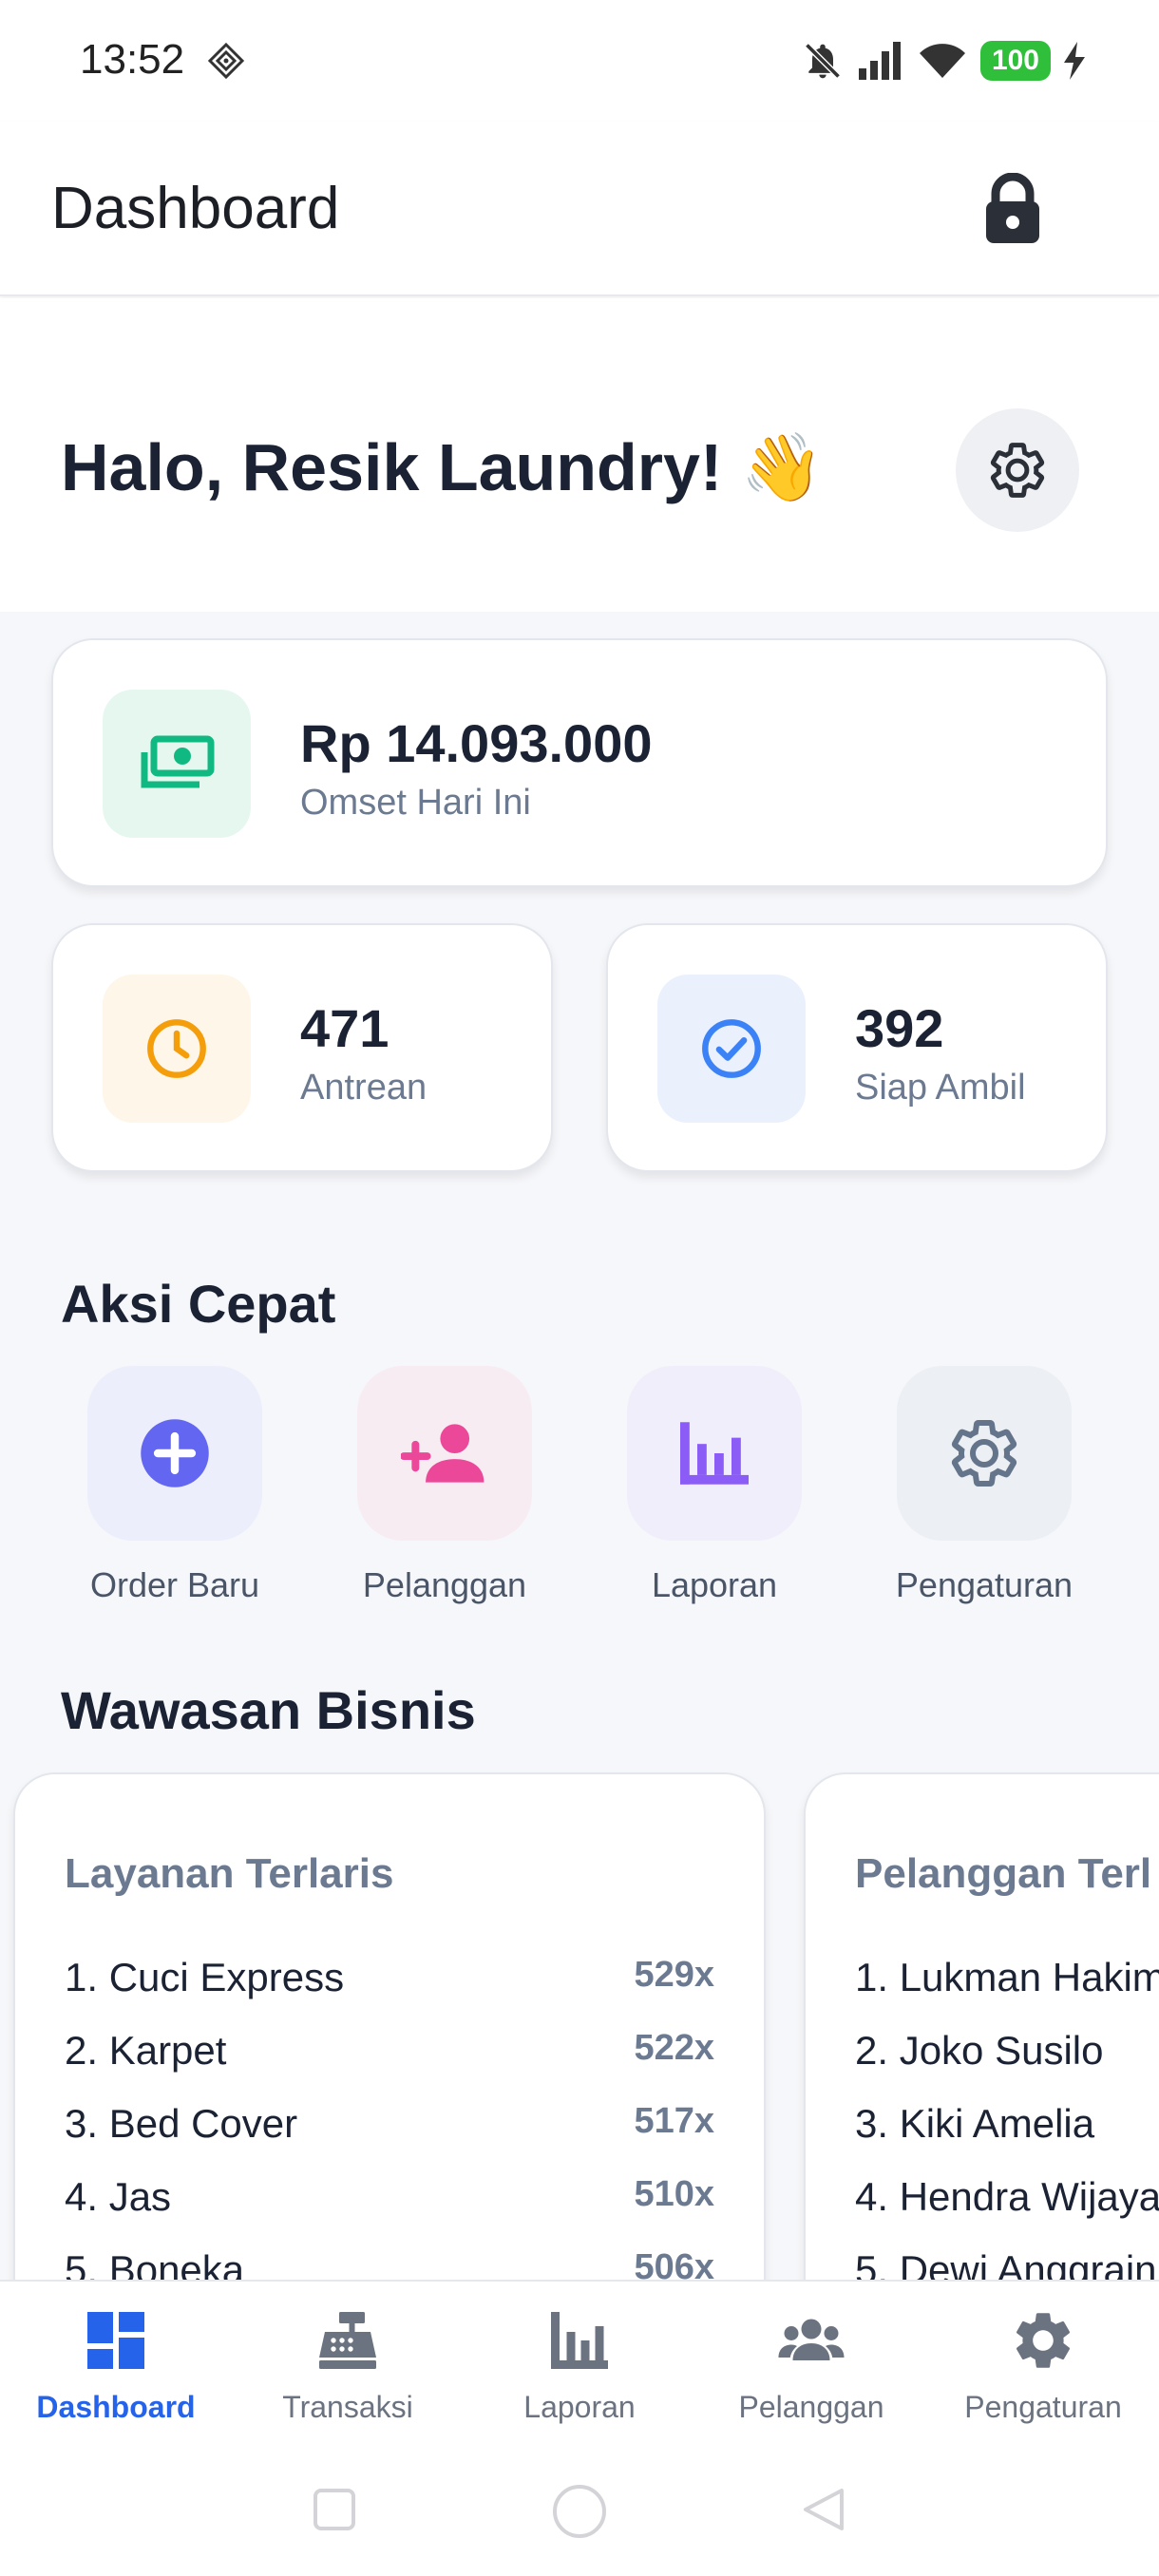 The width and height of the screenshot is (1159, 2576). Describe the element at coordinates (1043, 2407) in the screenshot. I see `nav-label: Pengaturan` at that location.